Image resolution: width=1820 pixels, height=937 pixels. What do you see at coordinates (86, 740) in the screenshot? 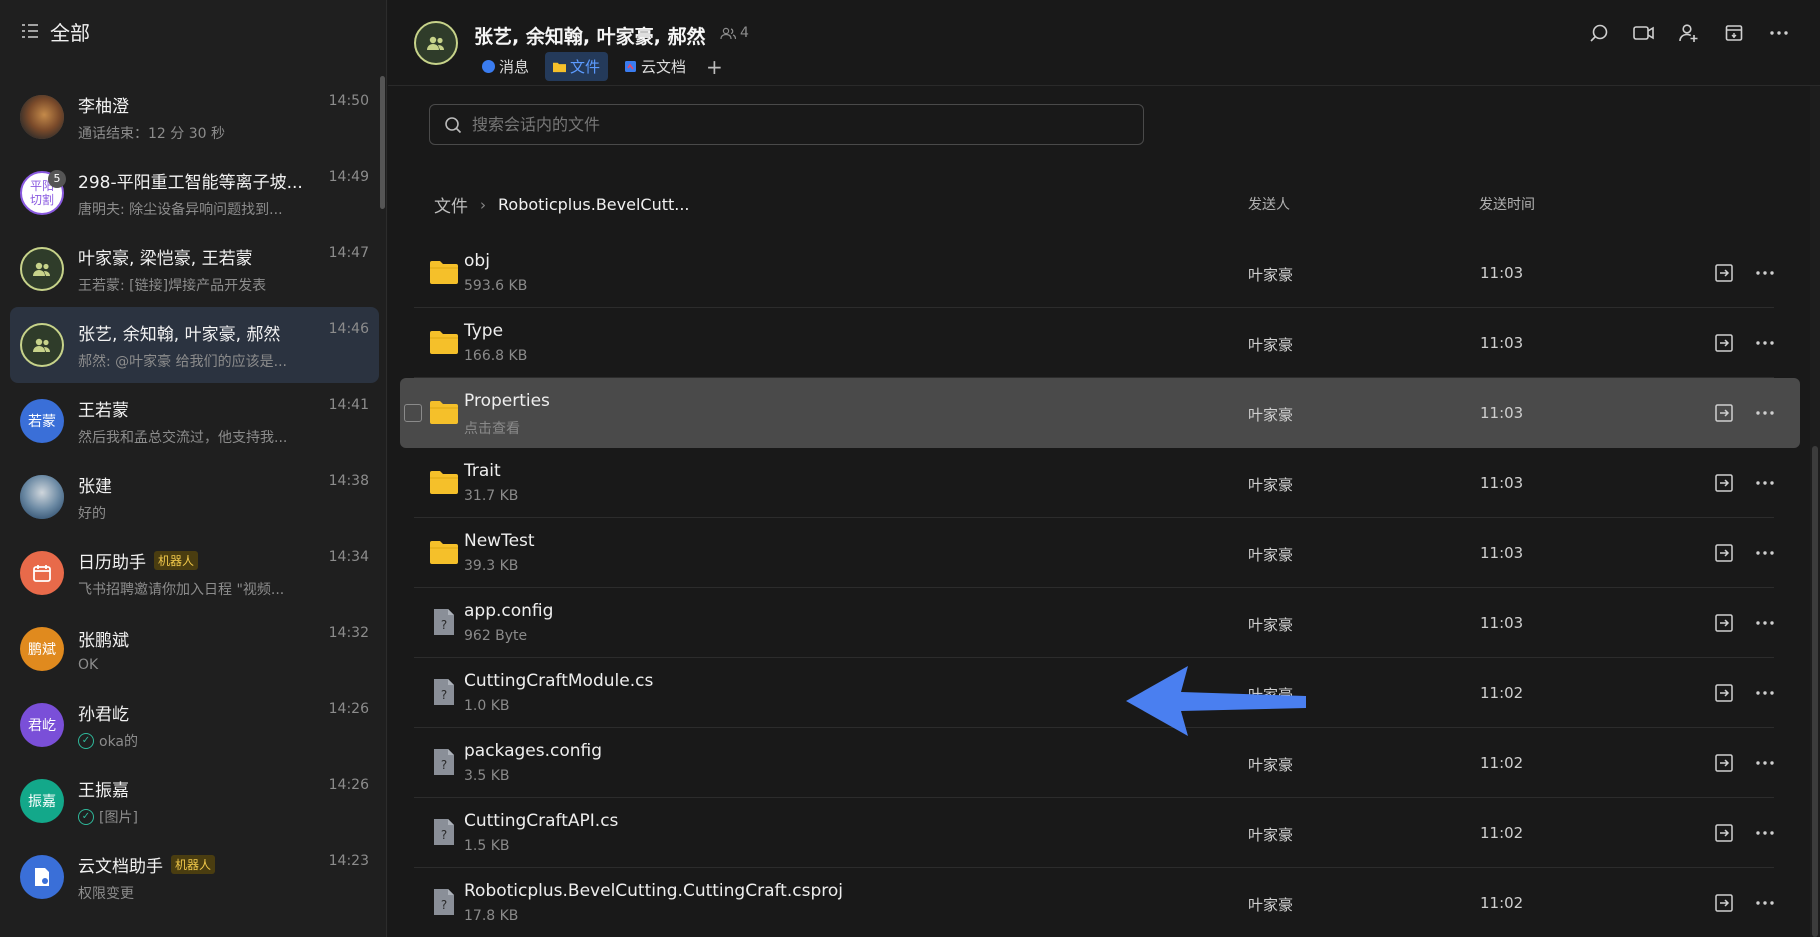
I see `read-check-icon: ✓` at bounding box center [86, 740].